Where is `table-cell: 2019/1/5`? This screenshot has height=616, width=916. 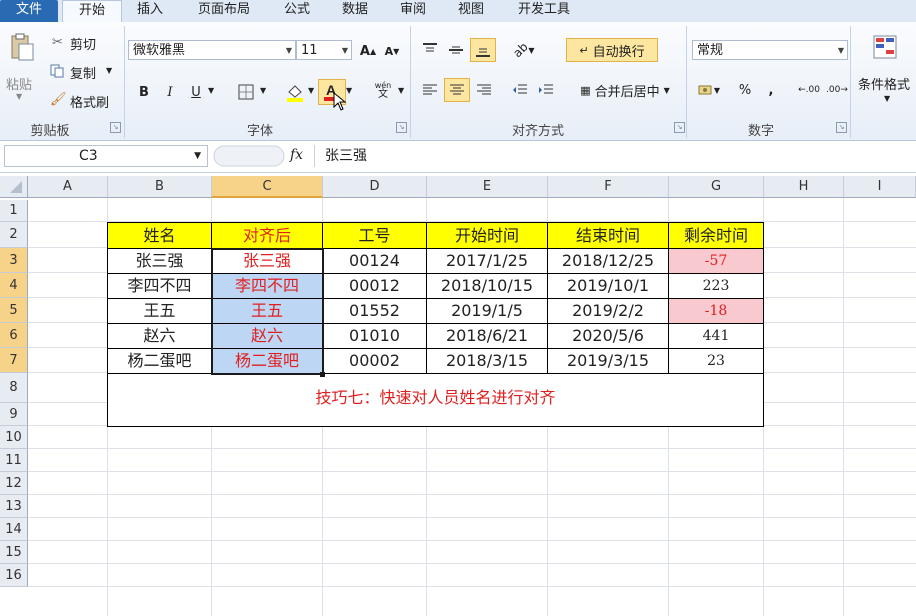 table-cell: 2019/1/5 is located at coordinates (487, 311).